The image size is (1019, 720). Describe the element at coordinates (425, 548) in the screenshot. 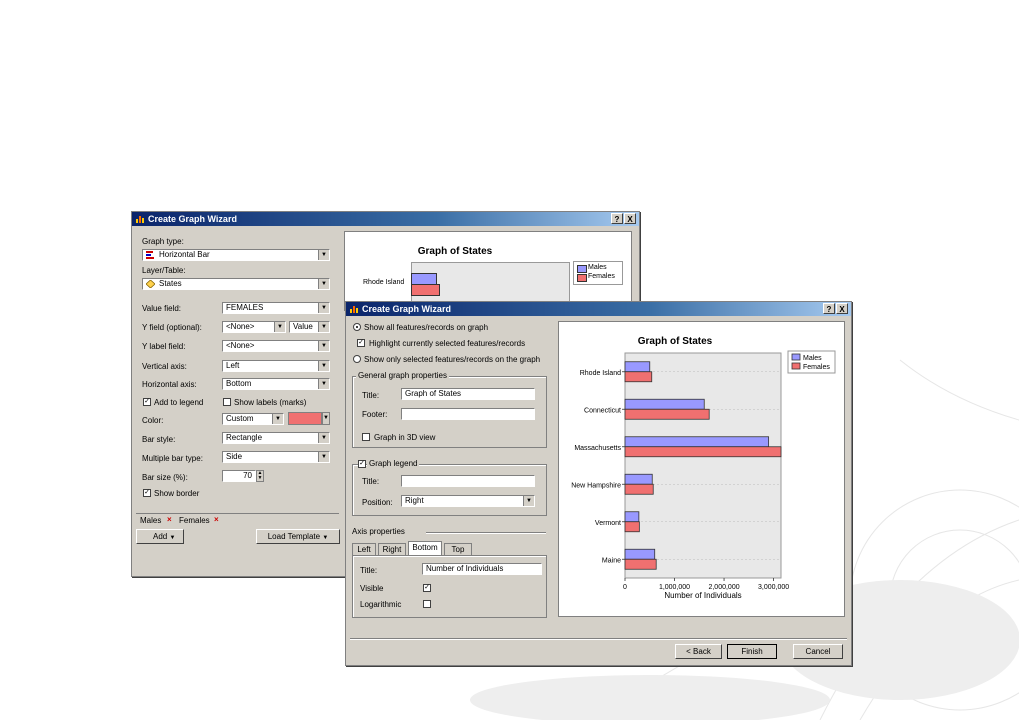

I see `tab-bottom: Bottom` at that location.